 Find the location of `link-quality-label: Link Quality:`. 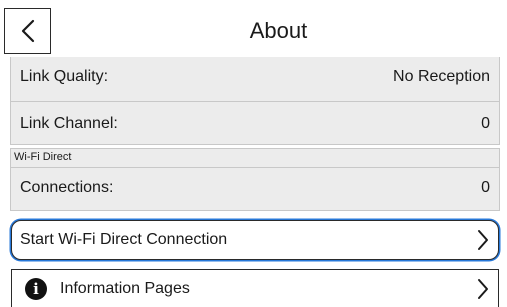

link-quality-label: Link Quality: is located at coordinates (64, 76).